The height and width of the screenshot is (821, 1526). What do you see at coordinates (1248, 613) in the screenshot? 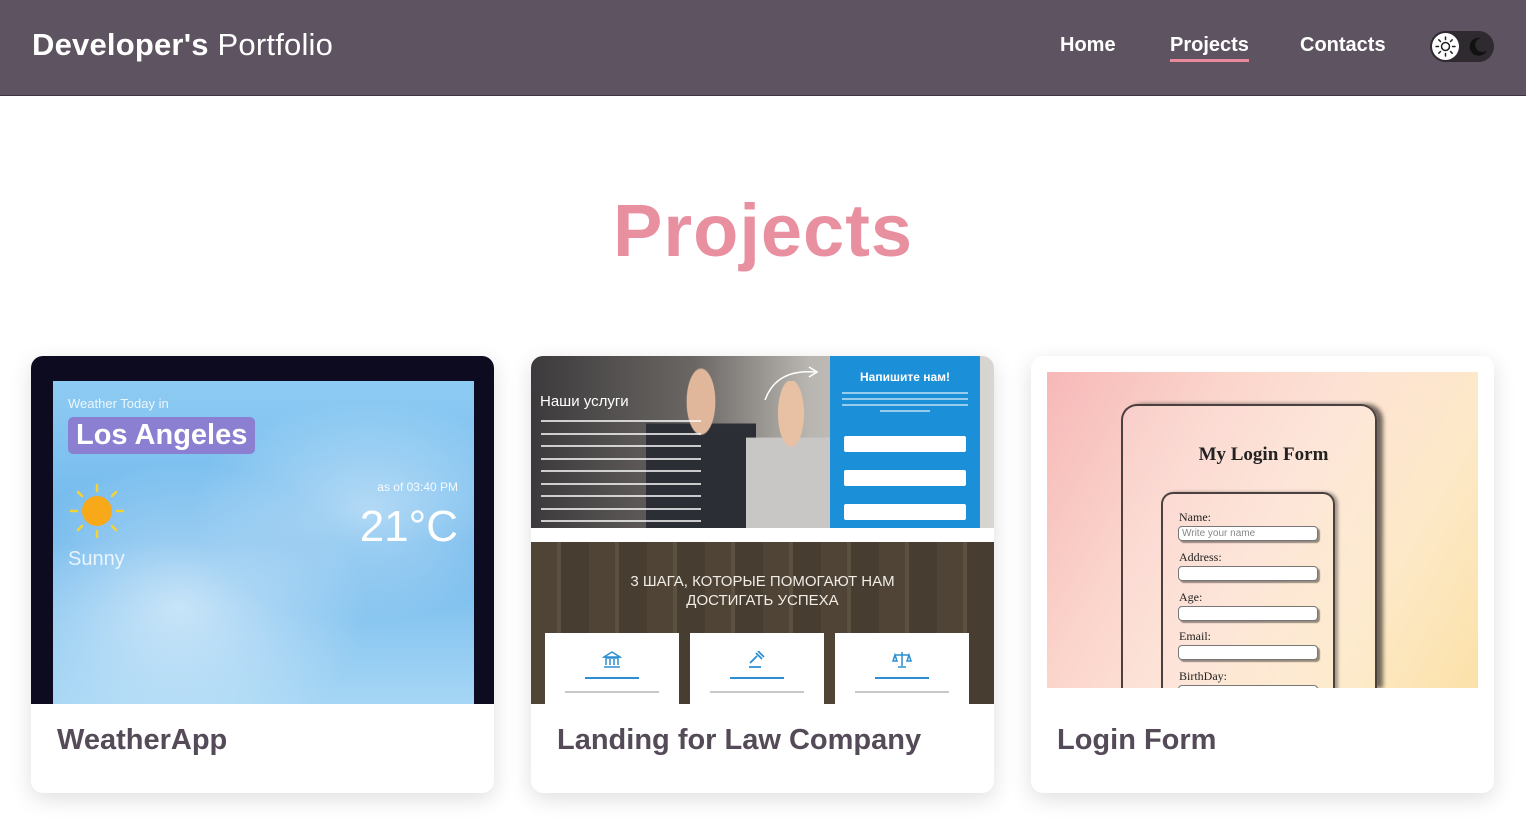
I see `age-input` at bounding box center [1248, 613].